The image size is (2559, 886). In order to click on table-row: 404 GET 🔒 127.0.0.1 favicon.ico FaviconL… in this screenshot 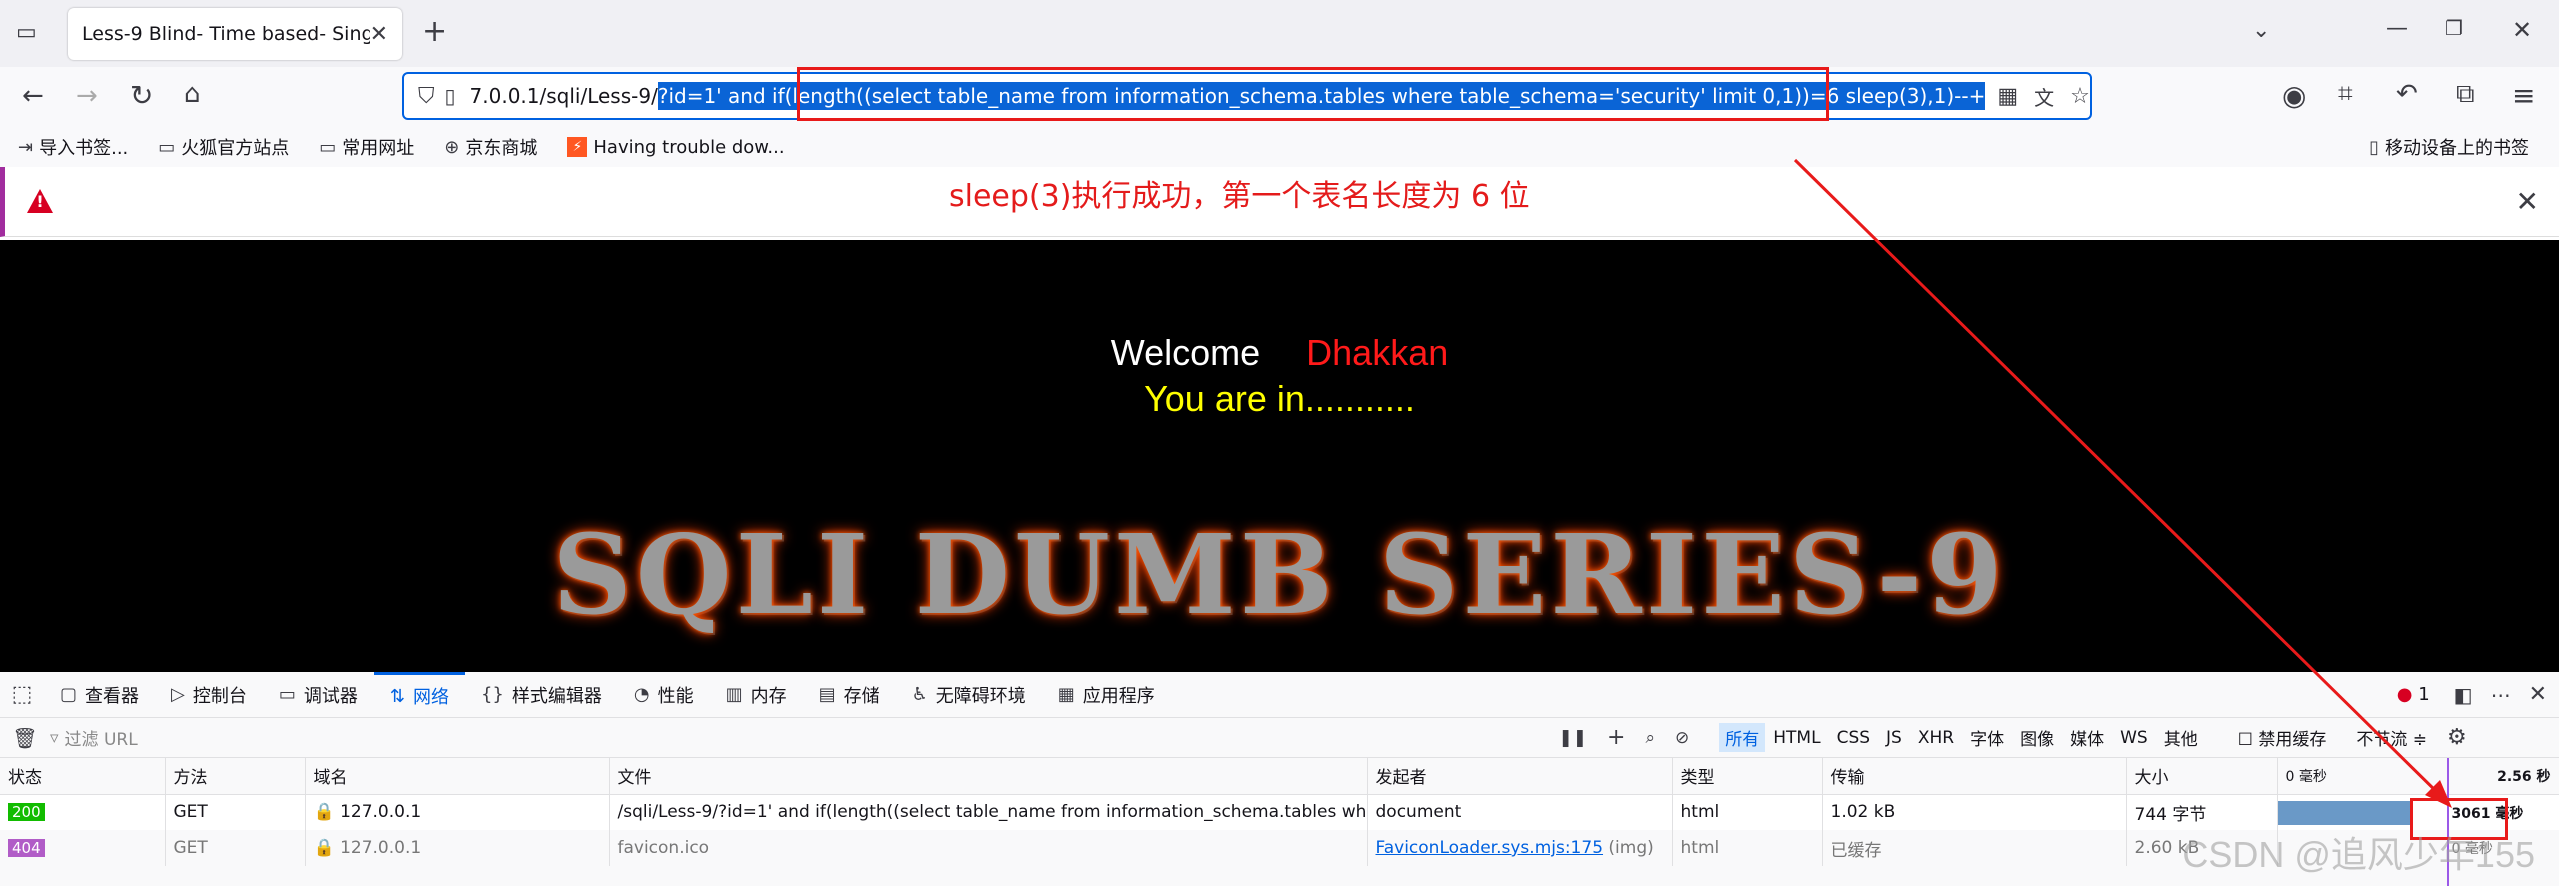, I will do `click(1279, 848)`.